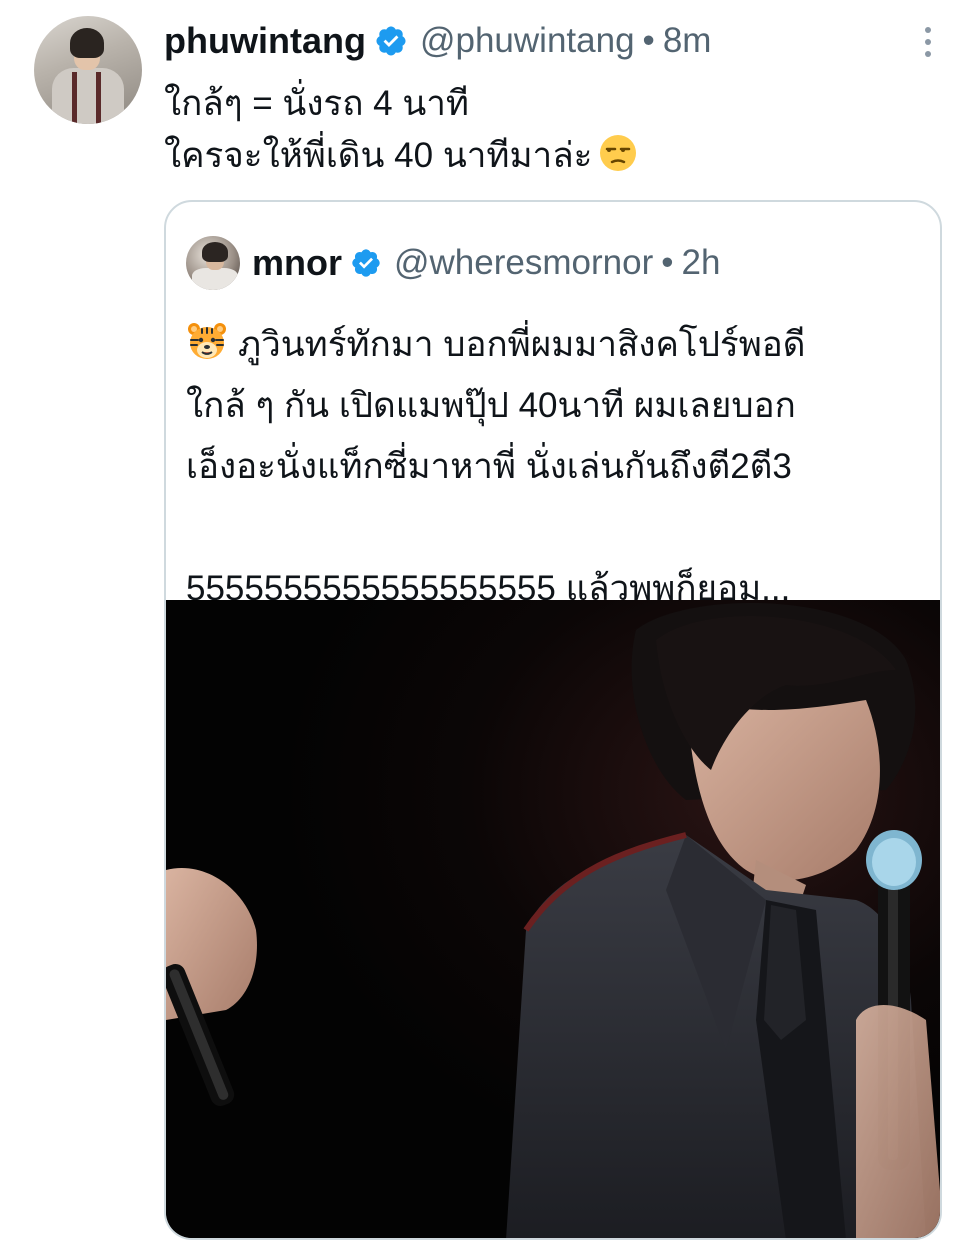 The width and height of the screenshot is (976, 1240). What do you see at coordinates (556, 344) in the screenshot?
I see `quoted-text-line: ภูวินทร์ทักมา บอกพี่ผมมาสิงคโปร์พอดี` at bounding box center [556, 344].